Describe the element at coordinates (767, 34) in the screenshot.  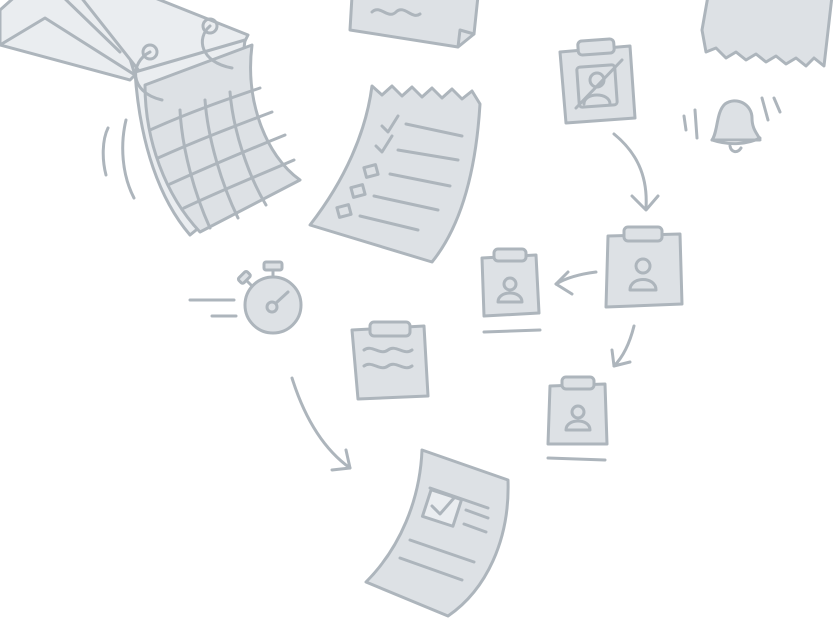
I see `torn-receipt-icon` at that location.